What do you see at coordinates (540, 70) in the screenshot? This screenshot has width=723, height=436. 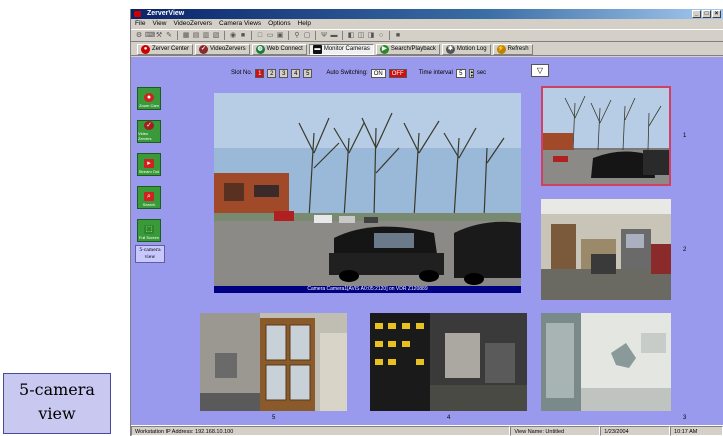 I see `snapshot-icon: ▽` at bounding box center [540, 70].